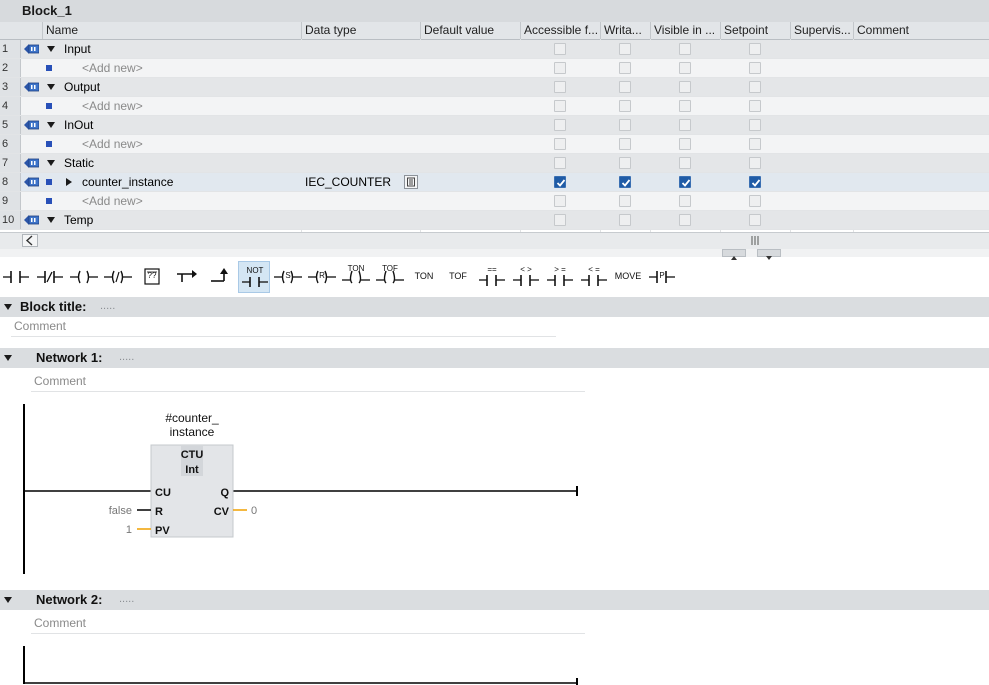 Image resolution: width=989 pixels, height=685 pixels. What do you see at coordinates (129, 530) in the screenshot?
I see `pin-pv-value: 1` at bounding box center [129, 530].